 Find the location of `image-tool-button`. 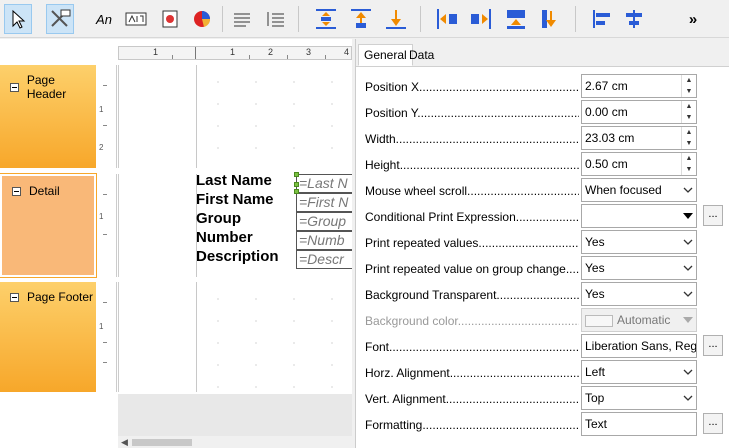

image-tool-button is located at coordinates (170, 19).